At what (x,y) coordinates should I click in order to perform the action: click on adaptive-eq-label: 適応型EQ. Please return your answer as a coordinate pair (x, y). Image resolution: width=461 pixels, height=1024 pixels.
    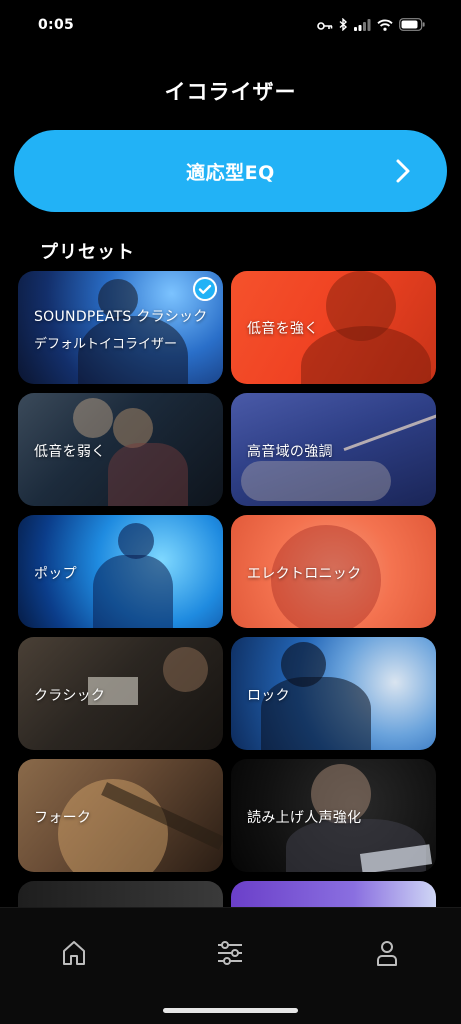
    Looking at the image, I should click on (230, 172).